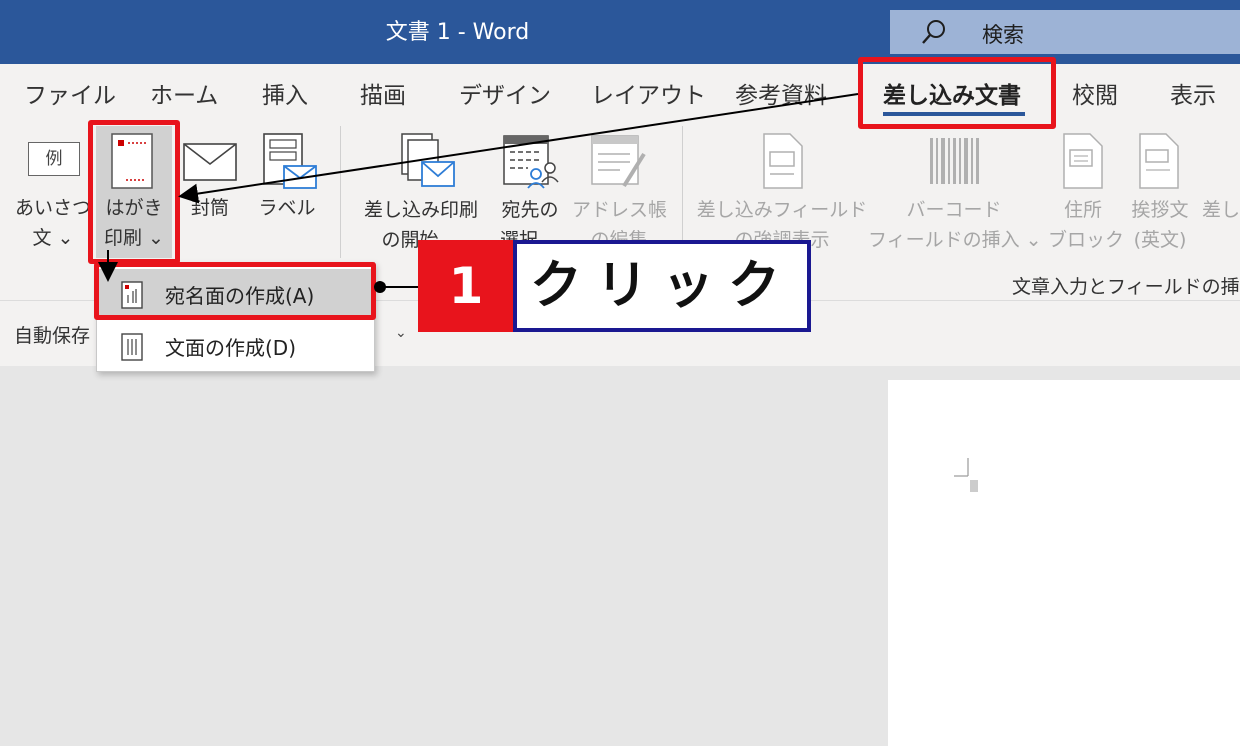 Image resolution: width=1240 pixels, height=746 pixels. What do you see at coordinates (662, 286) in the screenshot?
I see `step-instruction-label: クリック` at bounding box center [662, 286].